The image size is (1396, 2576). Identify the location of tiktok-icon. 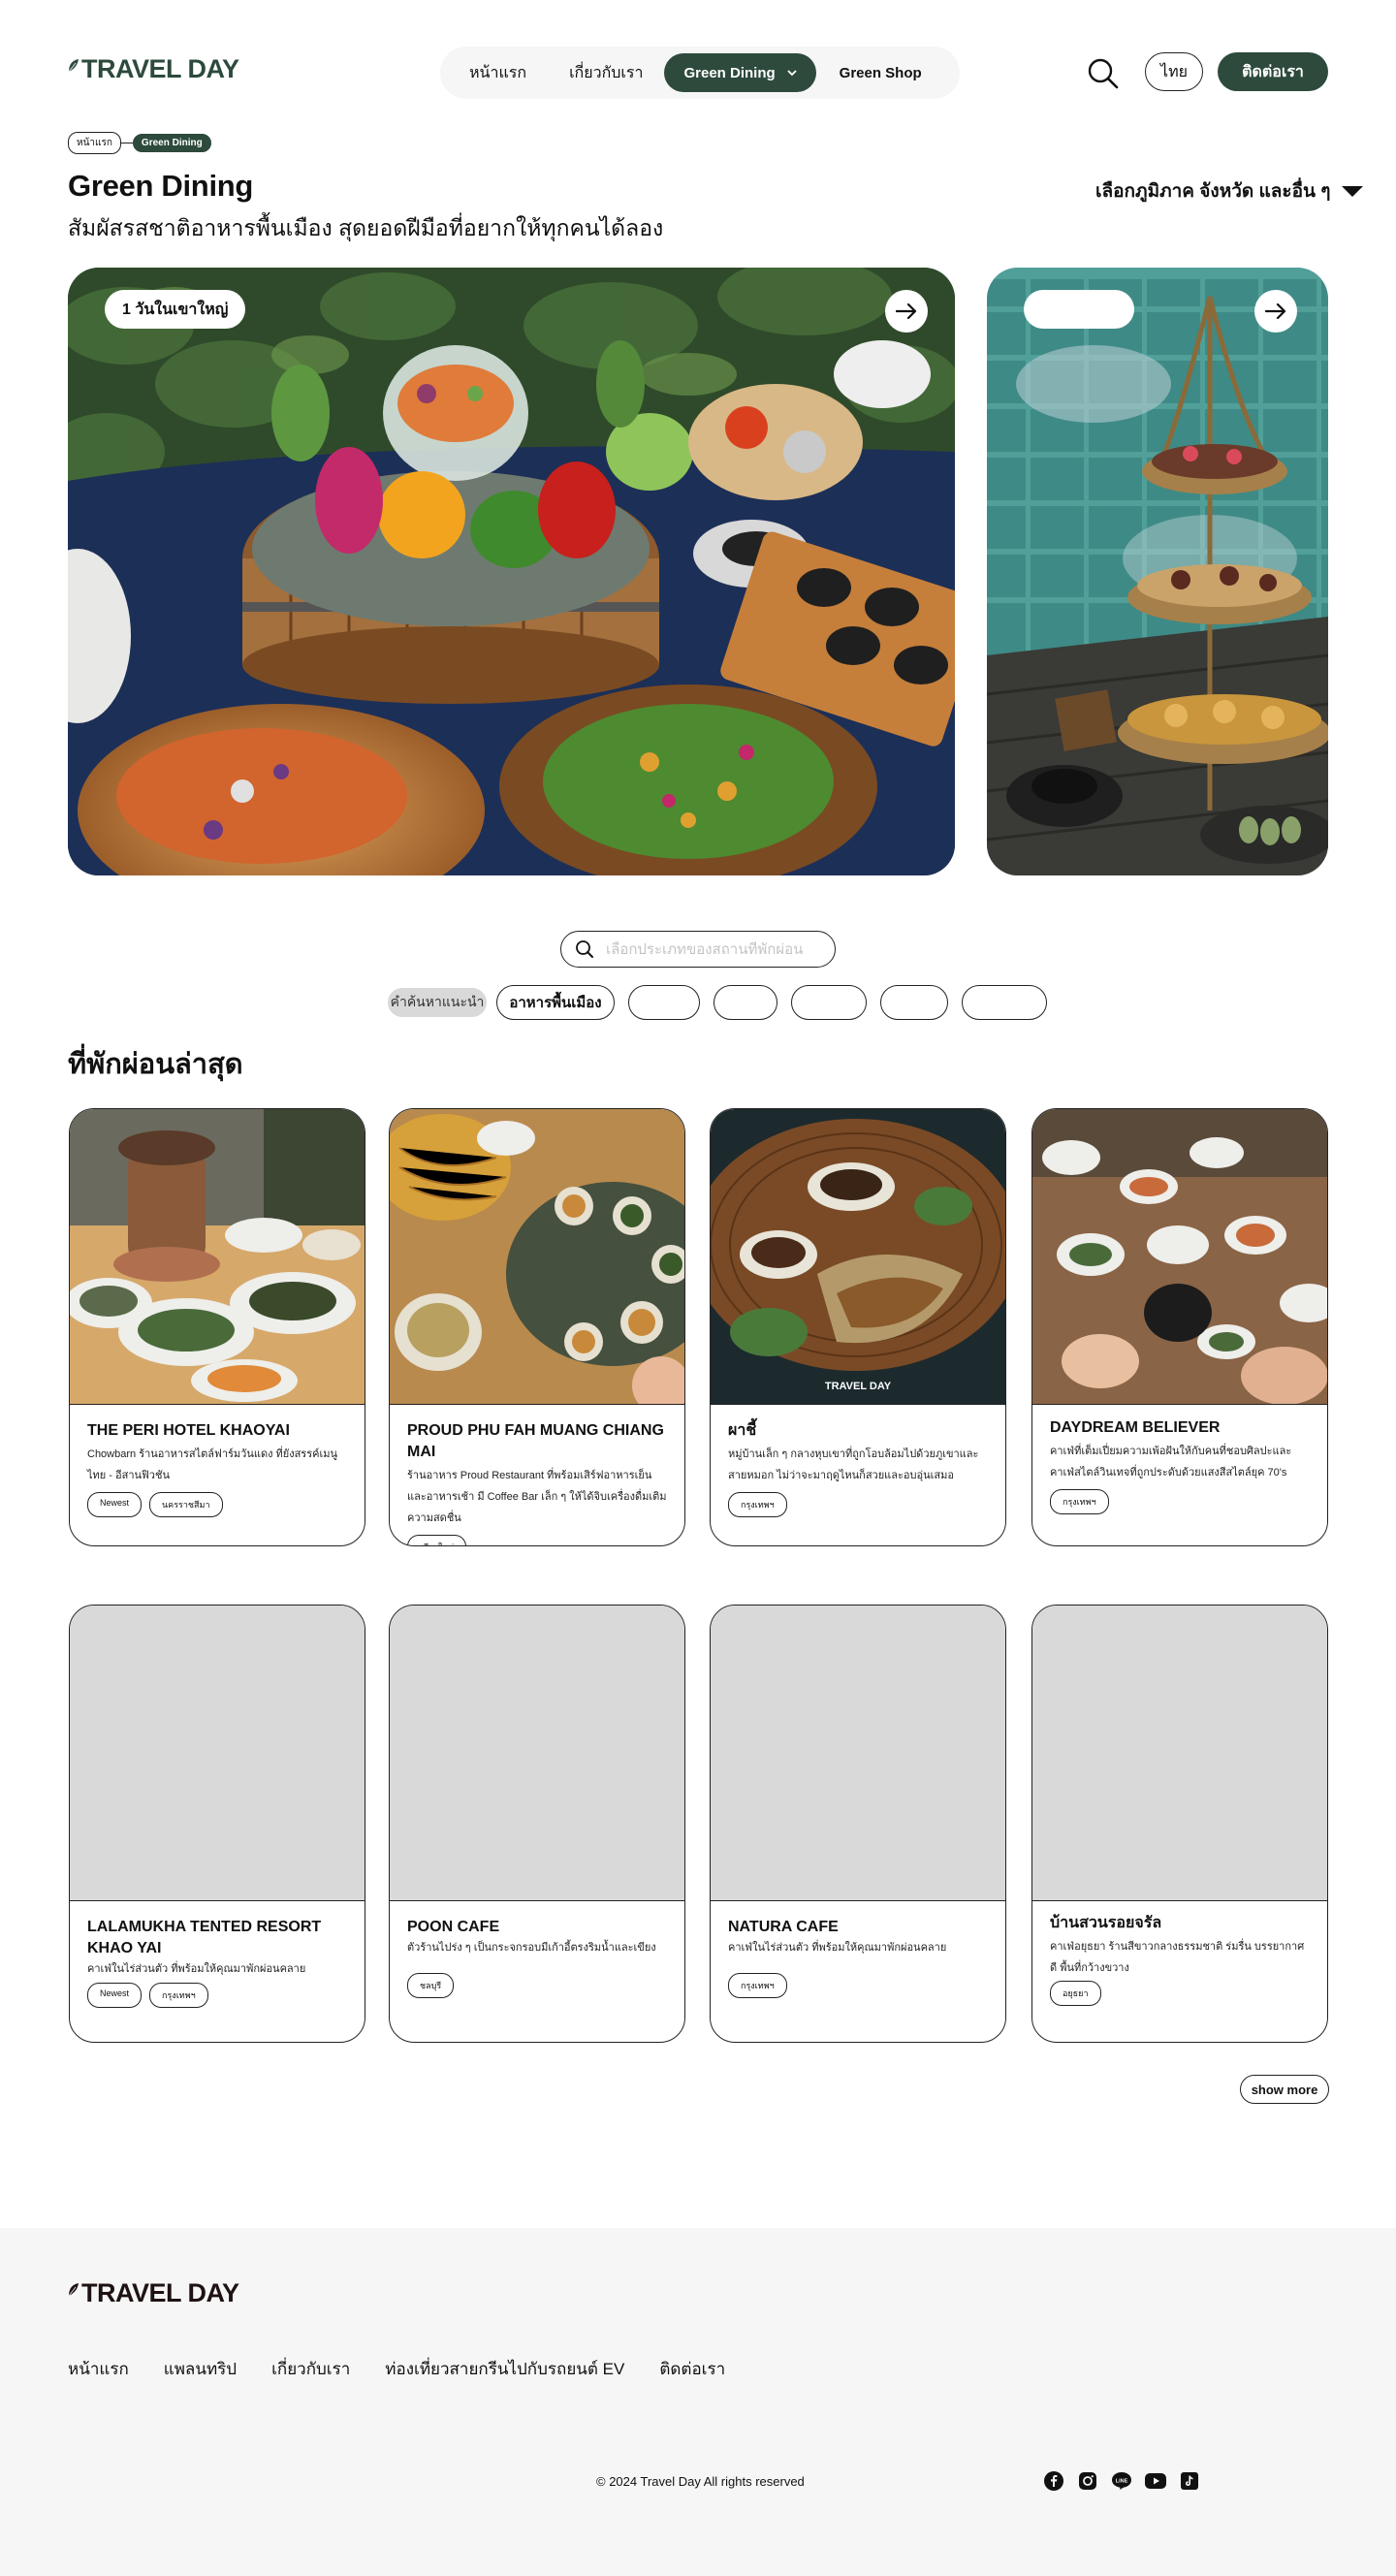
(1189, 2481).